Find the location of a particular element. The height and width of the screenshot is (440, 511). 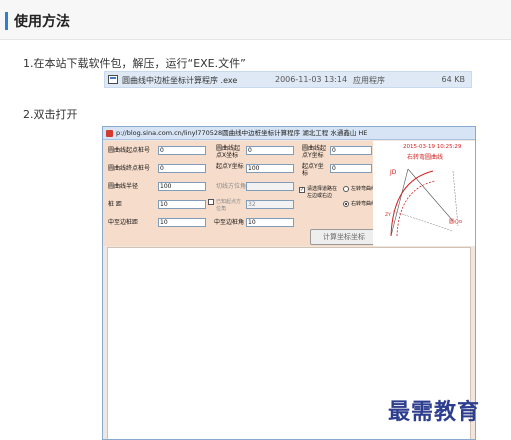

input-tangent-azimuth: 32 is located at coordinates (270, 204).